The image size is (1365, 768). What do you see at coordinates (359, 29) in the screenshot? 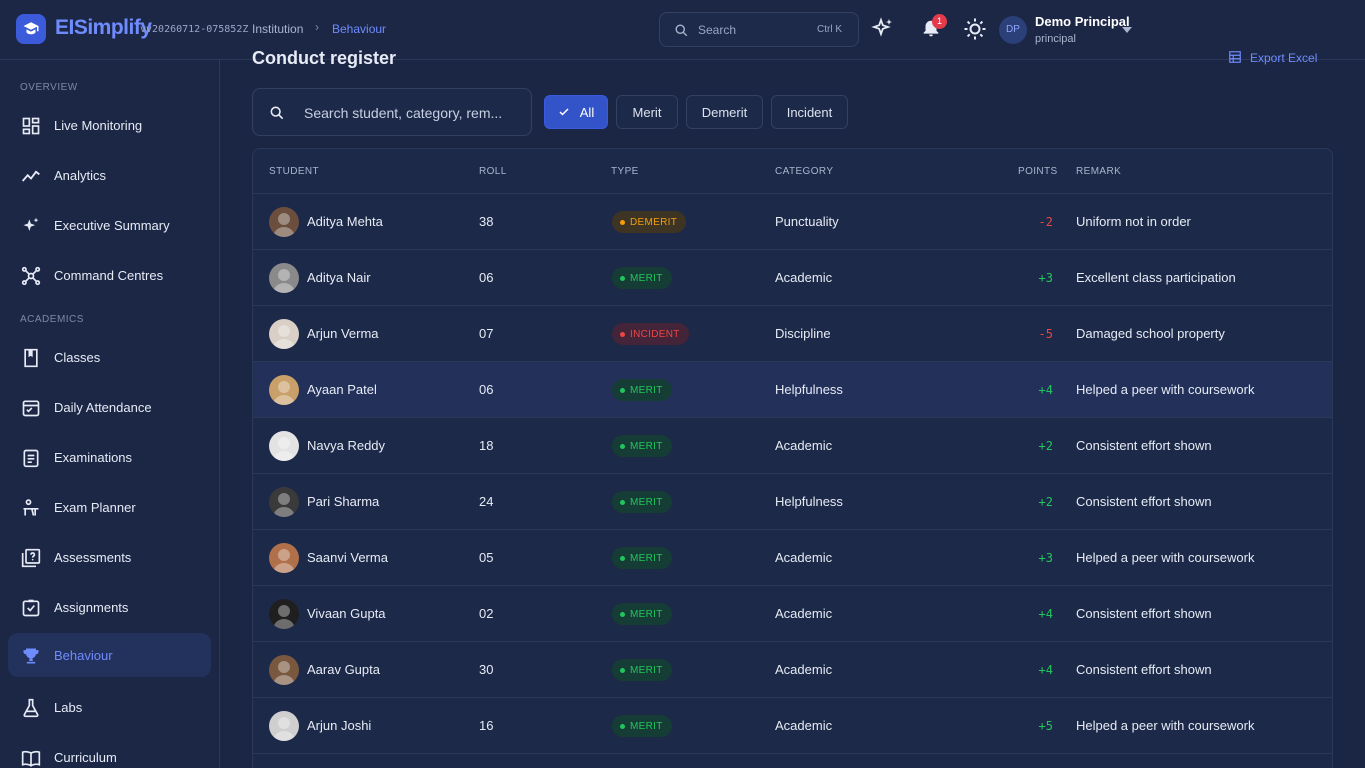
I see `breadcrumb-behaviour: Behaviour` at bounding box center [359, 29].